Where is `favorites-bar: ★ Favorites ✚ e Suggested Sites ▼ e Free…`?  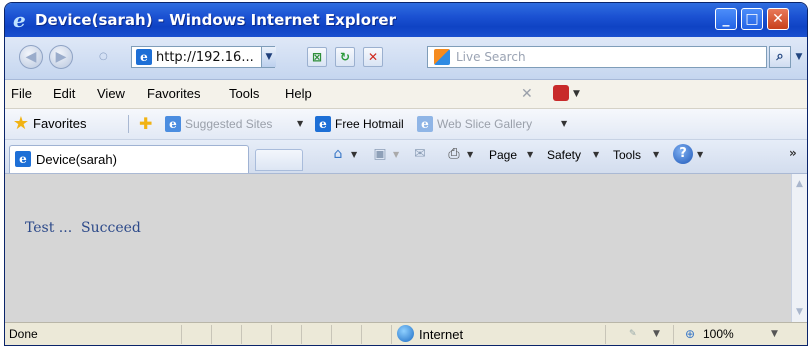
favorites-bar: ★ Favorites ✚ e Suggested Sites ▼ e Free… is located at coordinates (406, 124).